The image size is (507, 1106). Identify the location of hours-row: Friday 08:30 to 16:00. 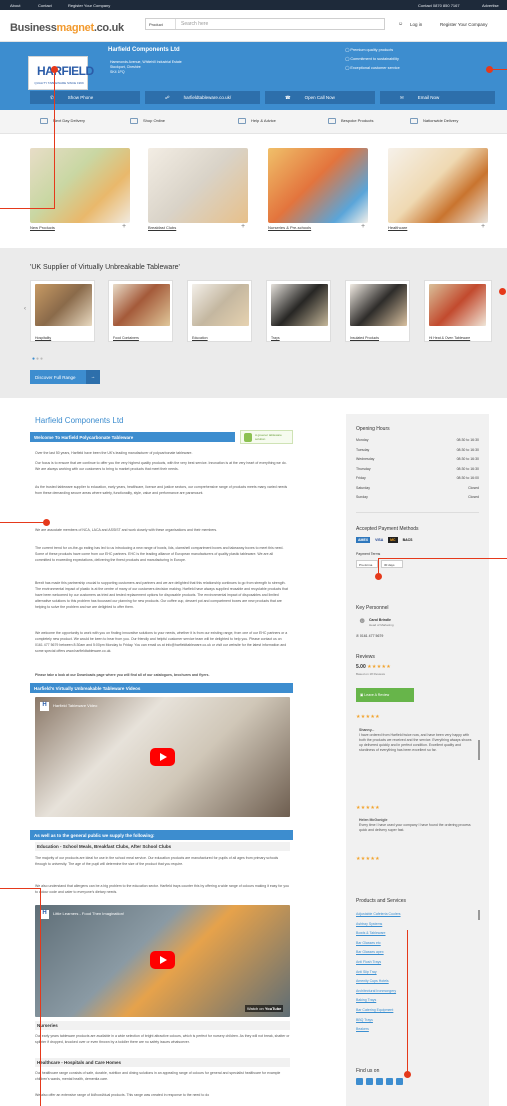
(417, 478).